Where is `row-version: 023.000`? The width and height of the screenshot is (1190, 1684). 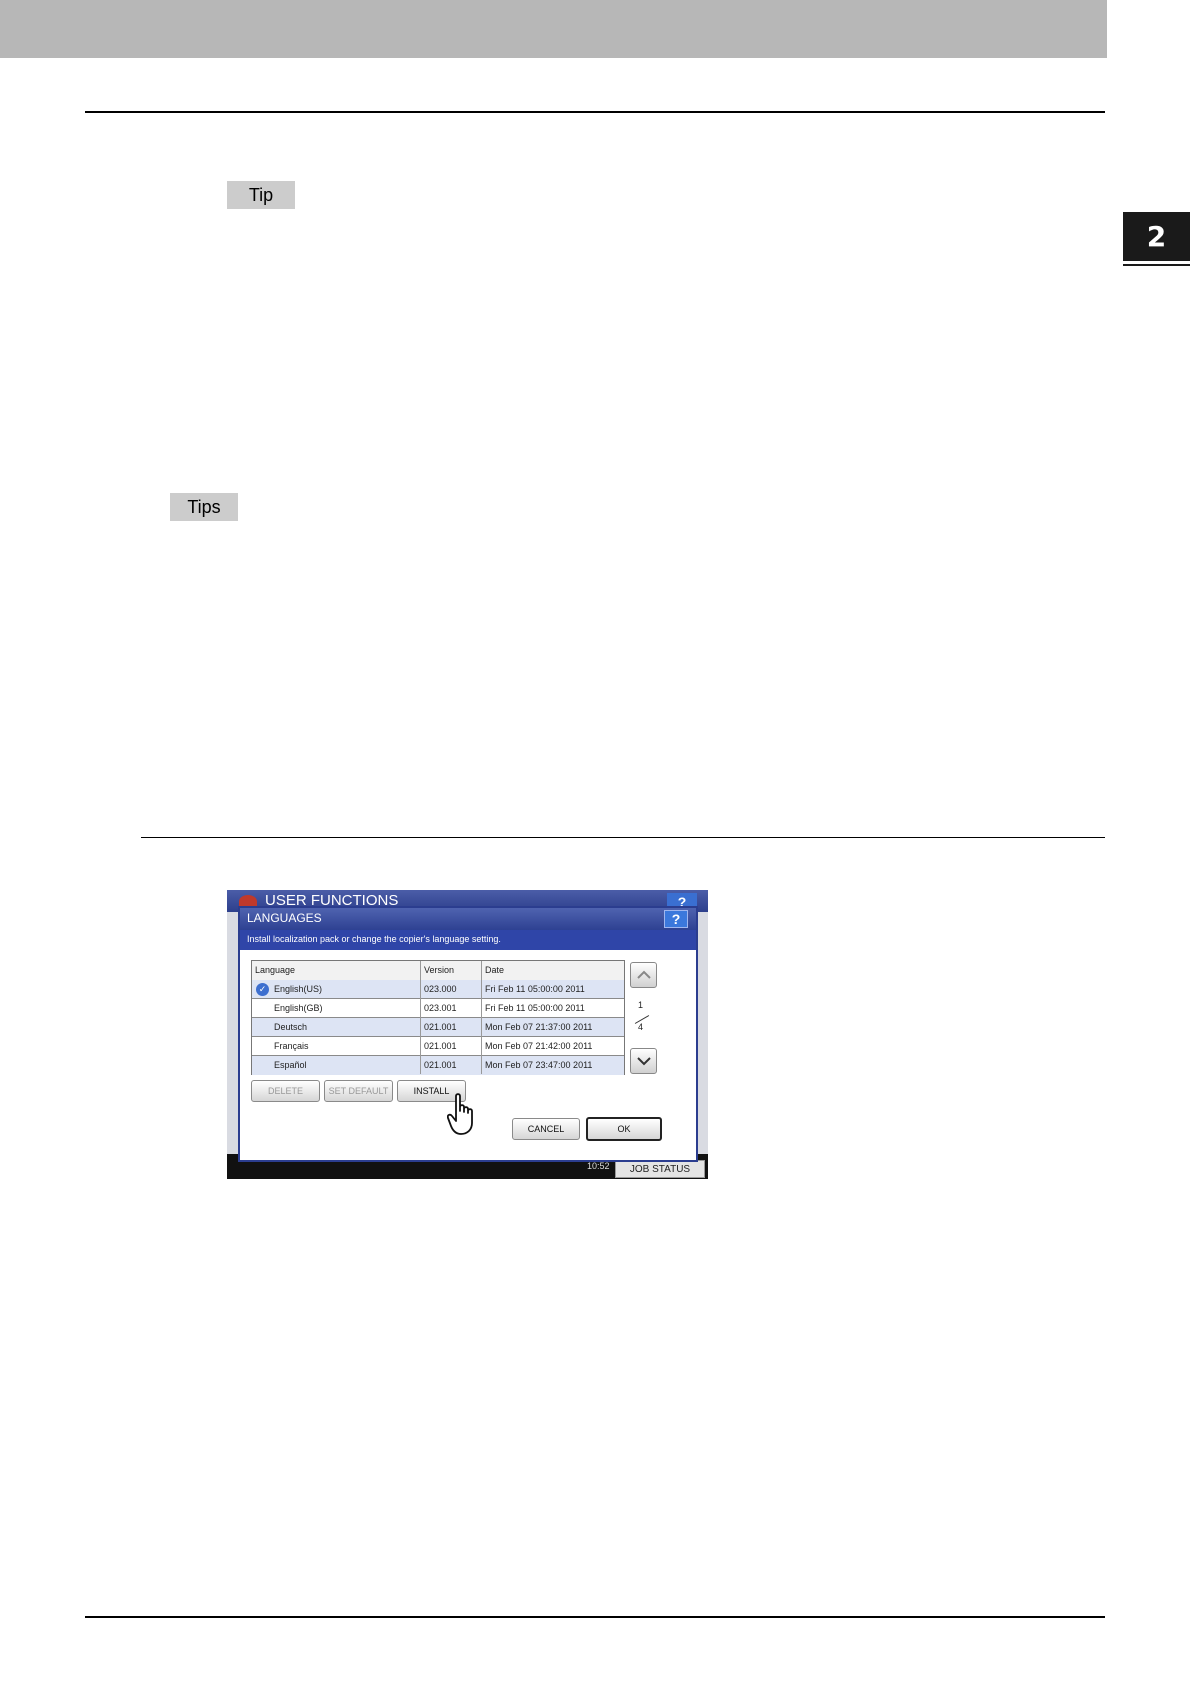
row-version: 023.000 is located at coordinates (440, 989).